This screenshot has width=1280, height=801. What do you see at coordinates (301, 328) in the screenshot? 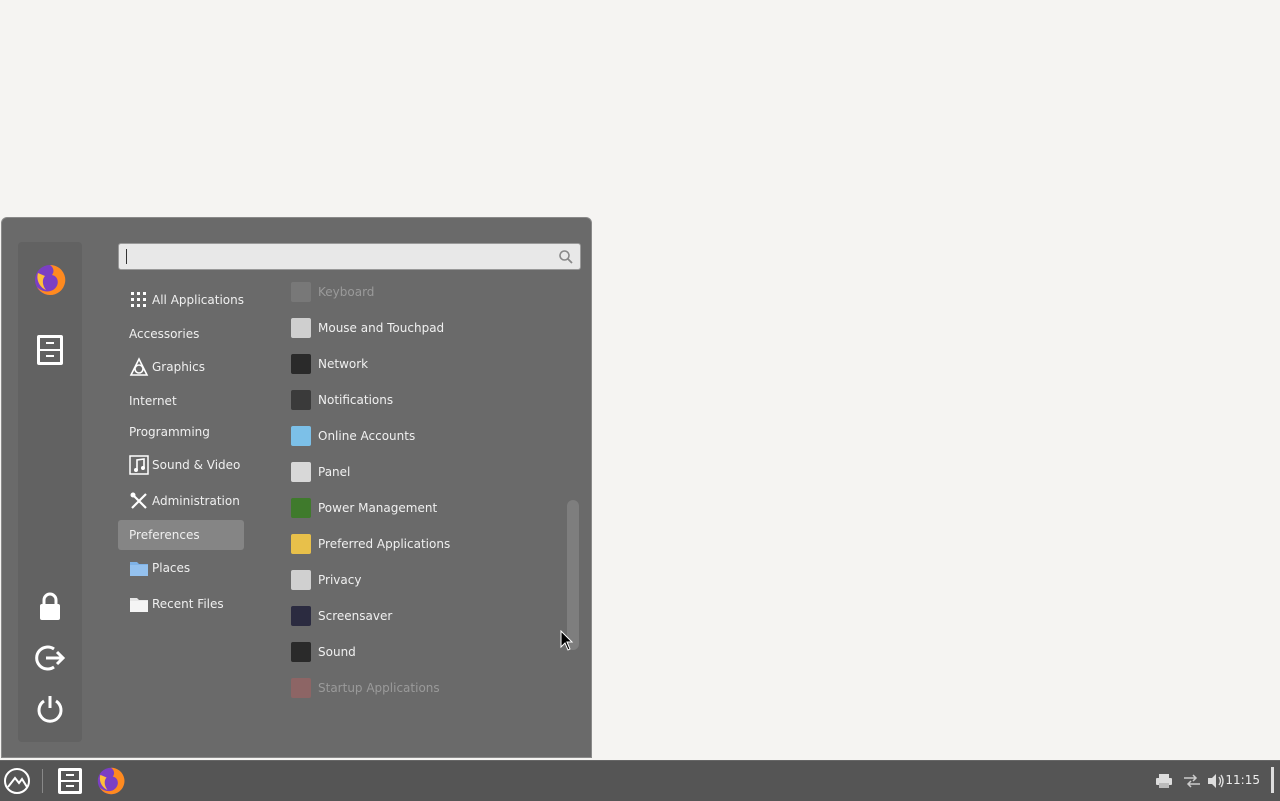
I see `mouse-icon` at bounding box center [301, 328].